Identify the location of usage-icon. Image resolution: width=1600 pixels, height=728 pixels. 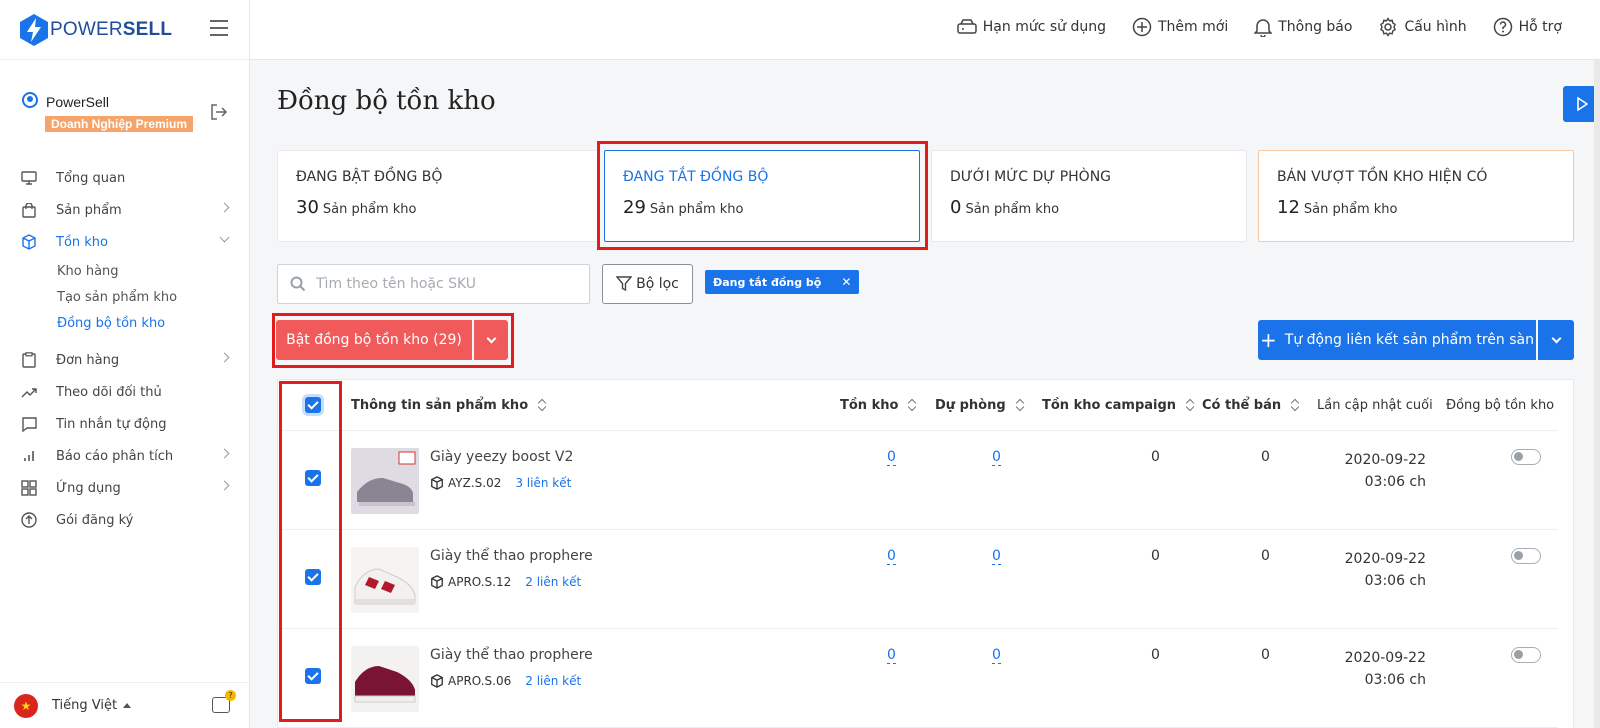
(967, 26).